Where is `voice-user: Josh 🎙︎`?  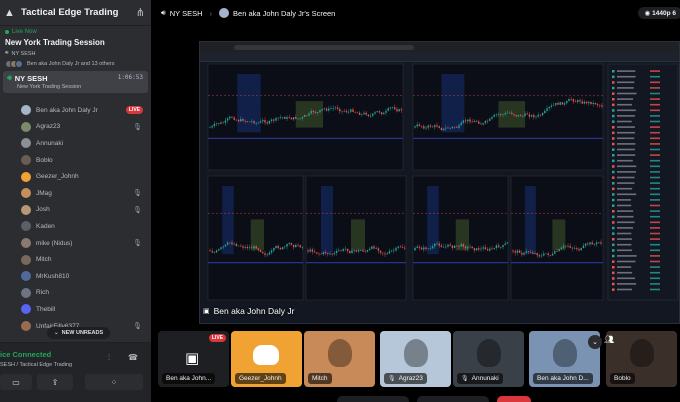 voice-user: Josh 🎙︎ is located at coordinates (75, 210).